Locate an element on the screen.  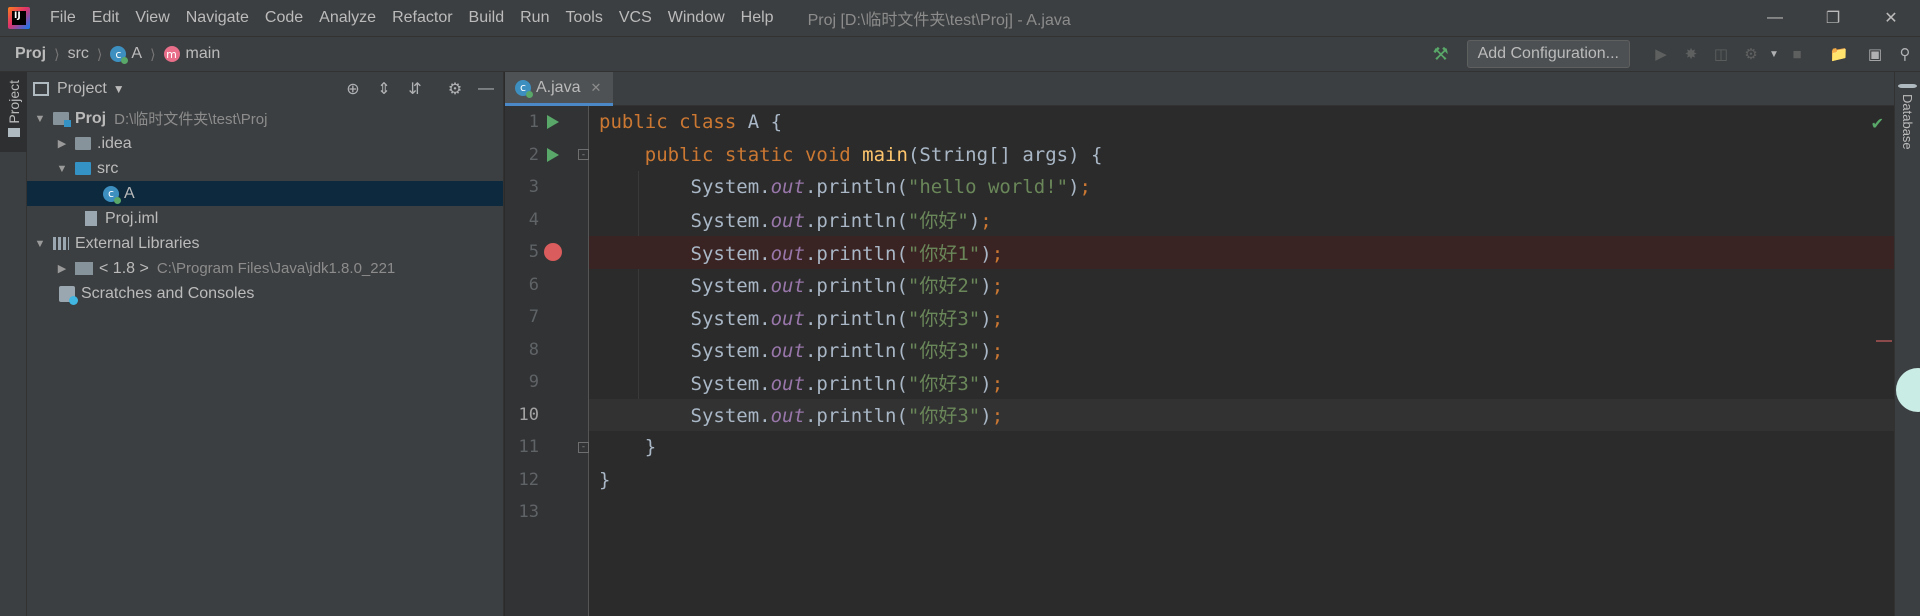
code-line: 4 System.out.println("你好"); is located at coordinates (1211, 220).